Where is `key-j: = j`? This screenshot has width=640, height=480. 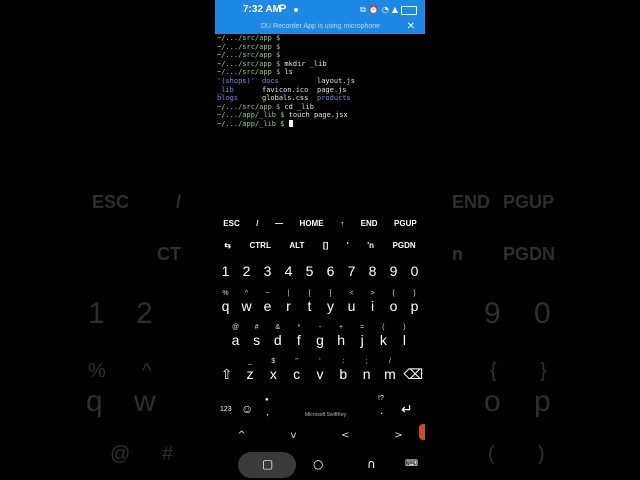 key-j: = j is located at coordinates (362, 335).